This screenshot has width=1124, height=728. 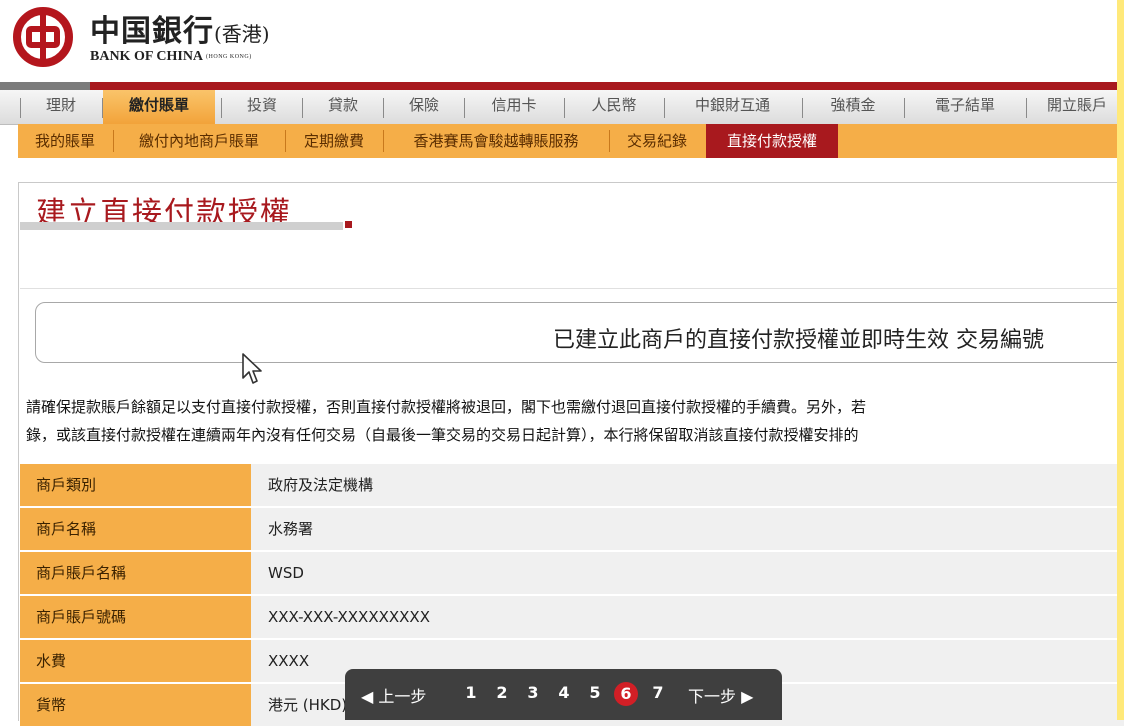 What do you see at coordinates (965, 107) in the screenshot?
I see `main-nav-item-e-statement: 電子結單` at bounding box center [965, 107].